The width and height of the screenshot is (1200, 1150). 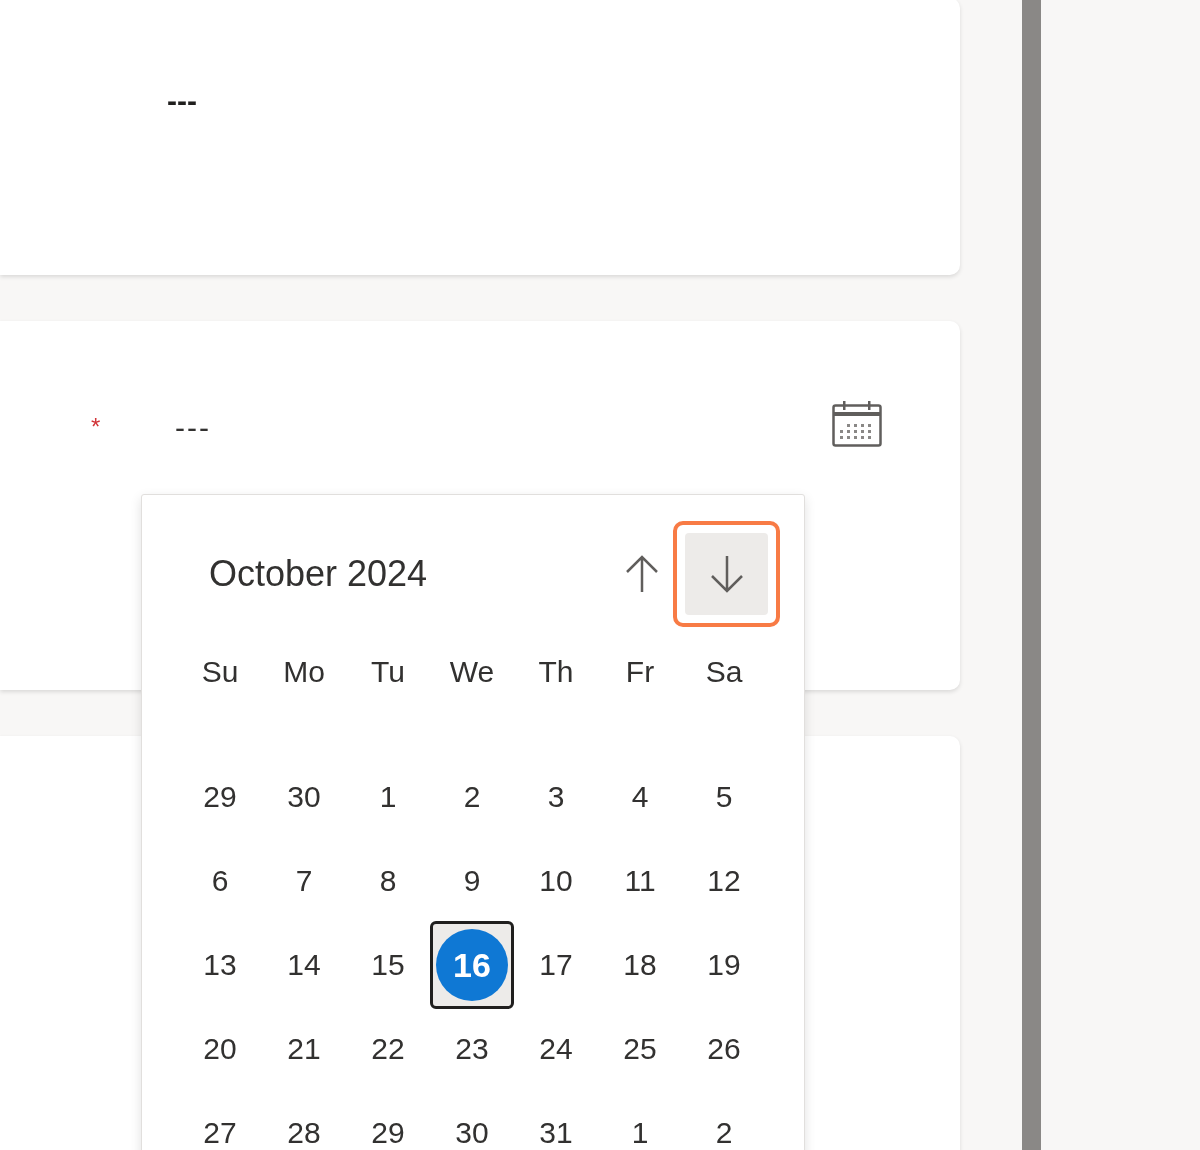 What do you see at coordinates (640, 881) in the screenshot?
I see `calendar-day: 11` at bounding box center [640, 881].